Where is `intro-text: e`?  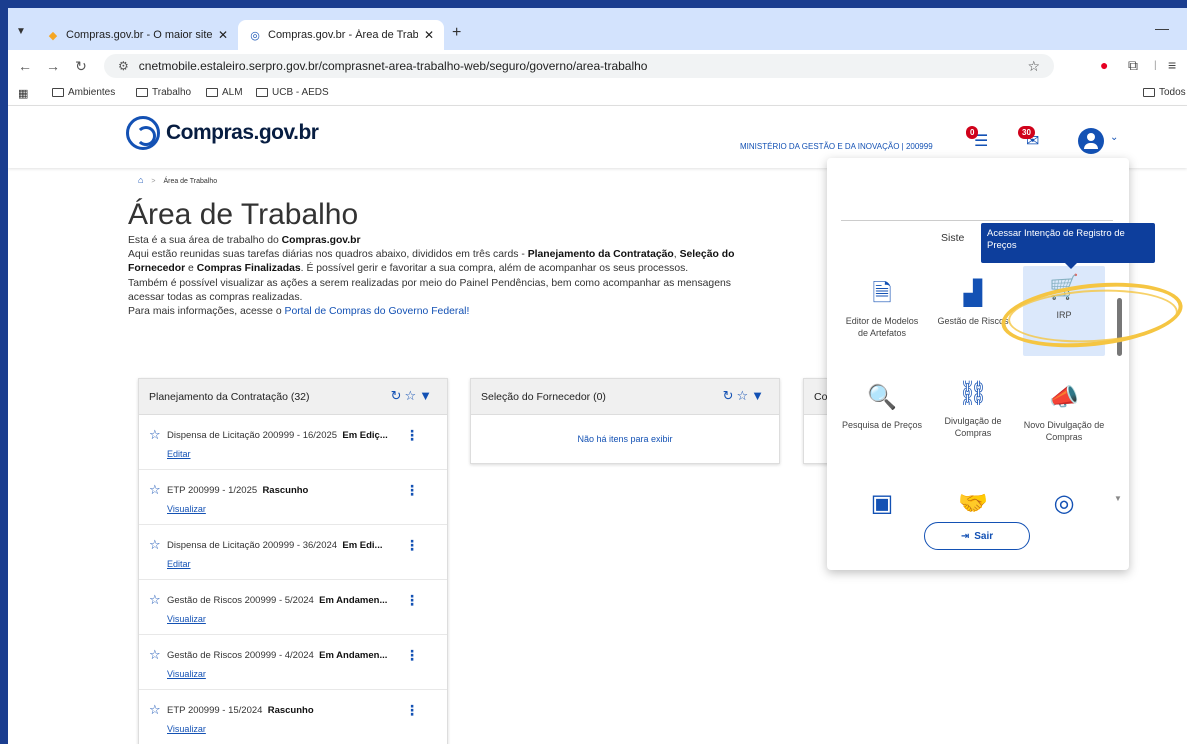
intro-text: e is located at coordinates (191, 269).